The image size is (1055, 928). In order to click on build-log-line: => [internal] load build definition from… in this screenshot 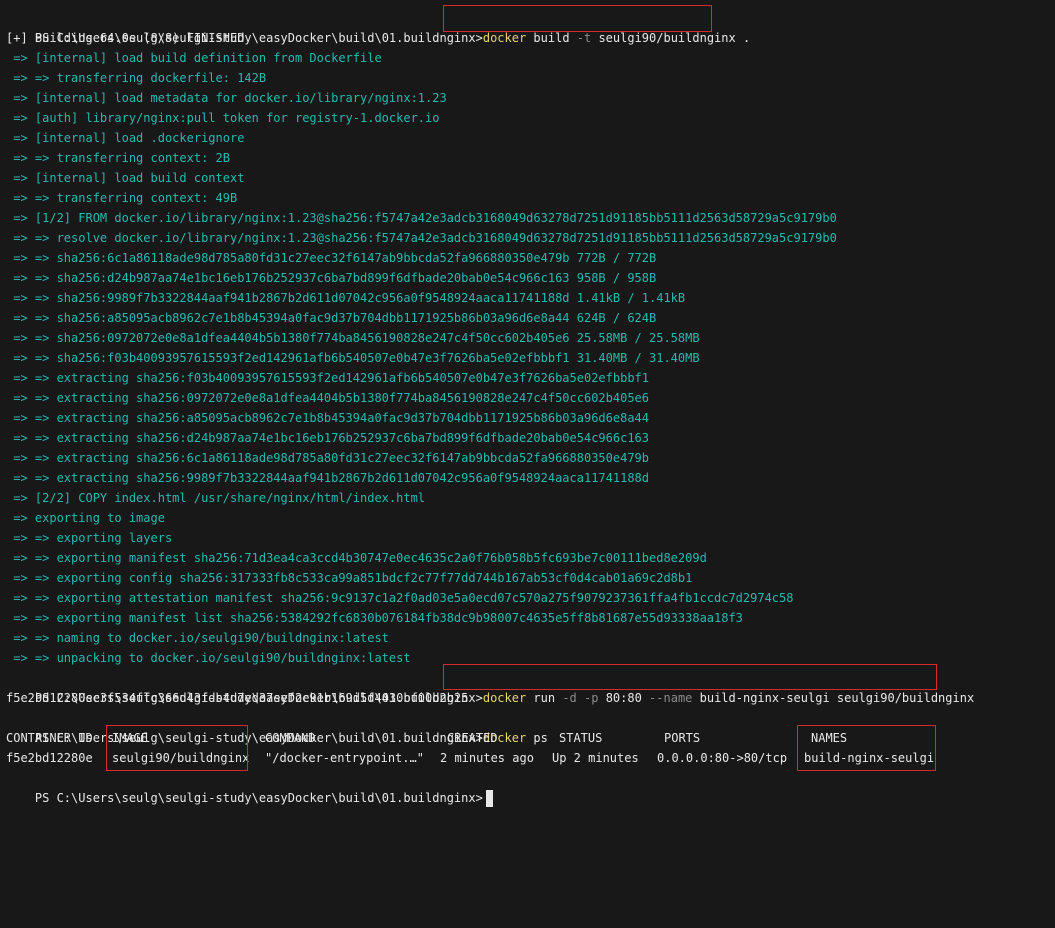, I will do `click(194, 58)`.